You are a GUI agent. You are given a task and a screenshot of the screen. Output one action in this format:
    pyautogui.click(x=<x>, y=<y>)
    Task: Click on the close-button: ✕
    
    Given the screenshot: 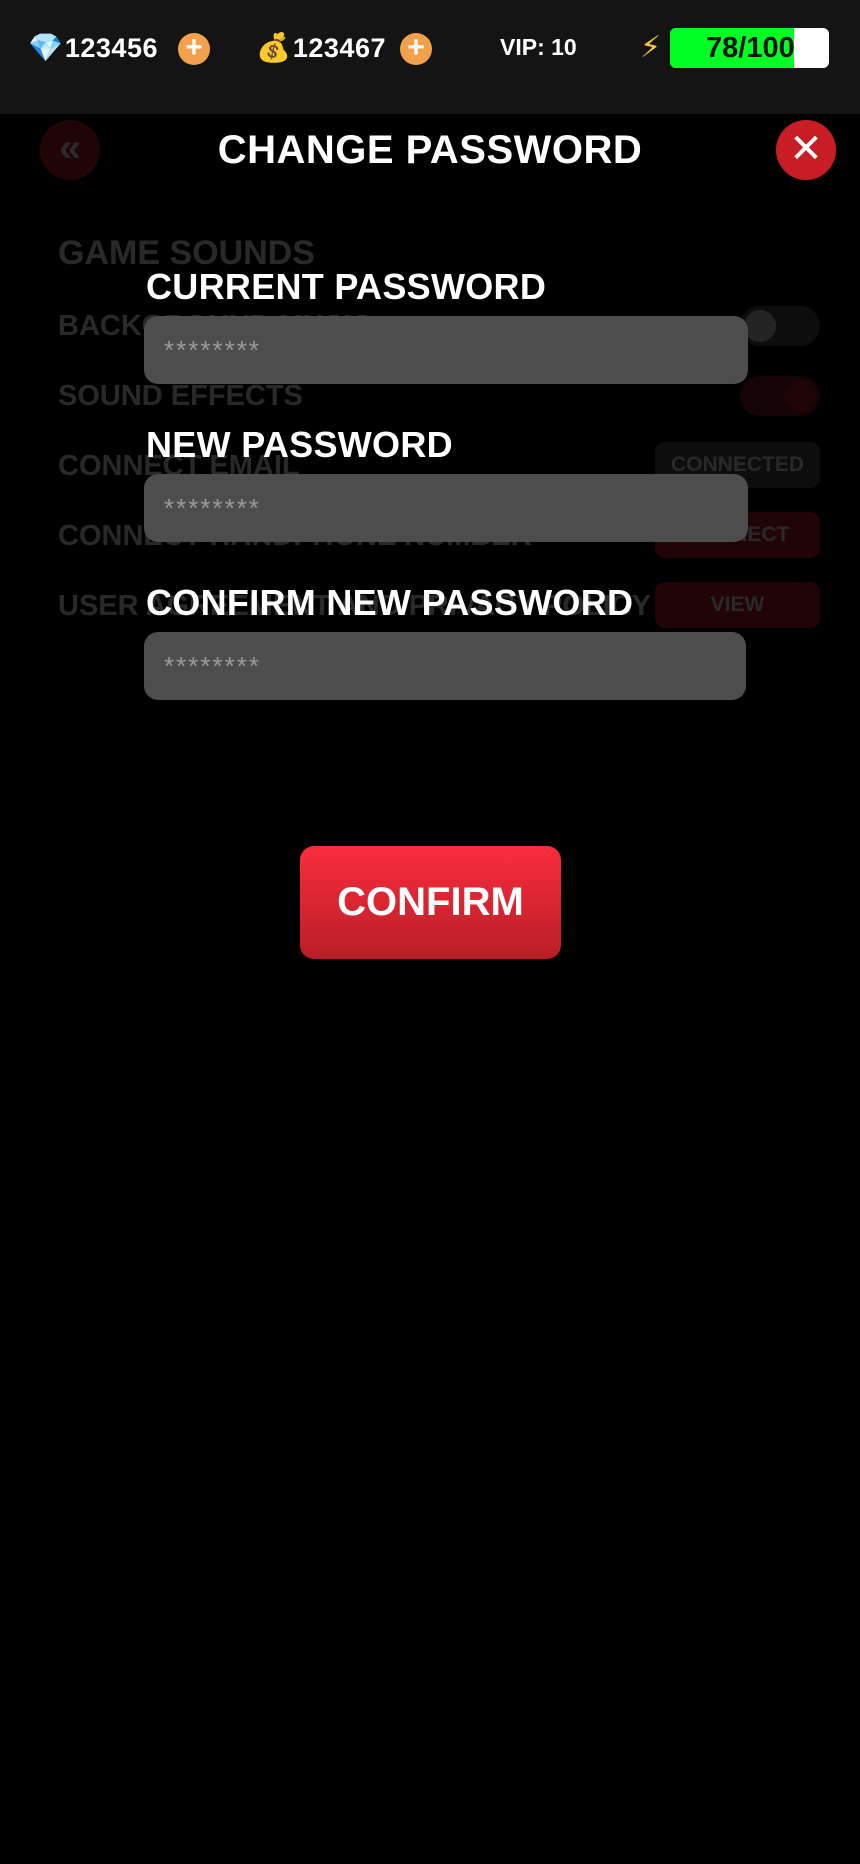 What is the action you would take?
    pyautogui.click(x=806, y=150)
    